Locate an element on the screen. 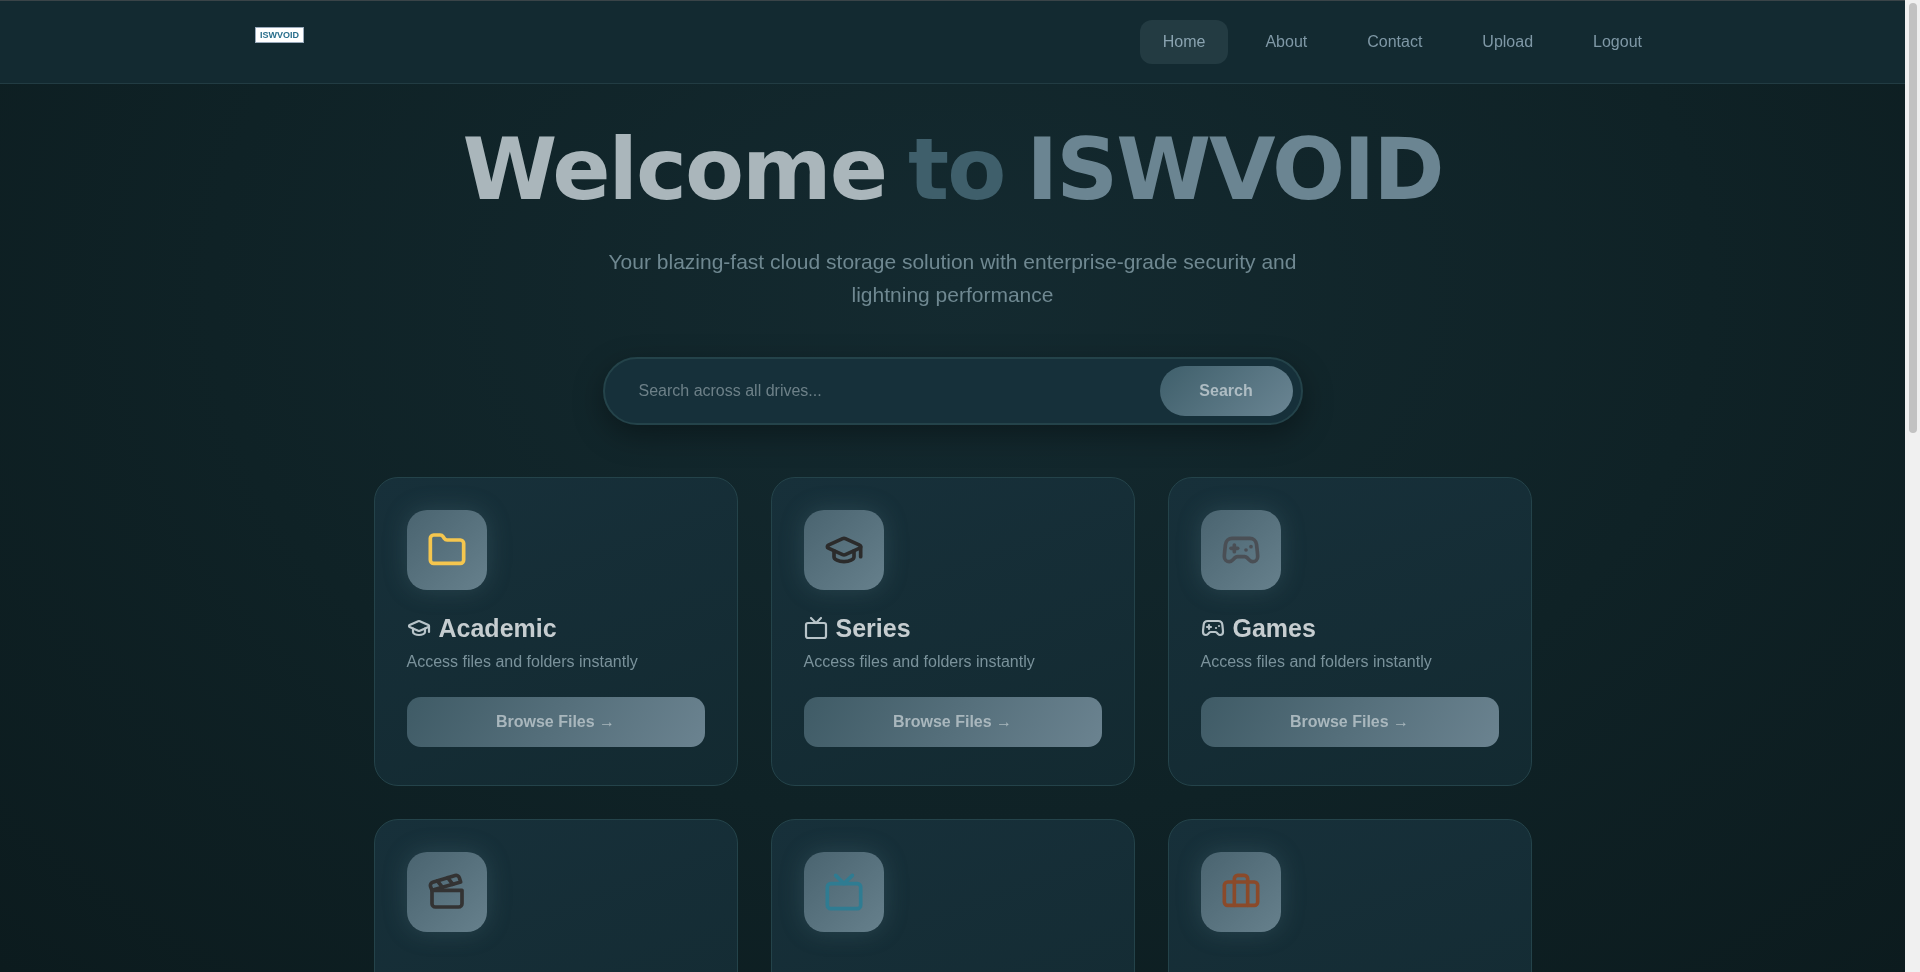 This screenshot has height=972, width=1920. nav-link: Home is located at coordinates (1184, 41).